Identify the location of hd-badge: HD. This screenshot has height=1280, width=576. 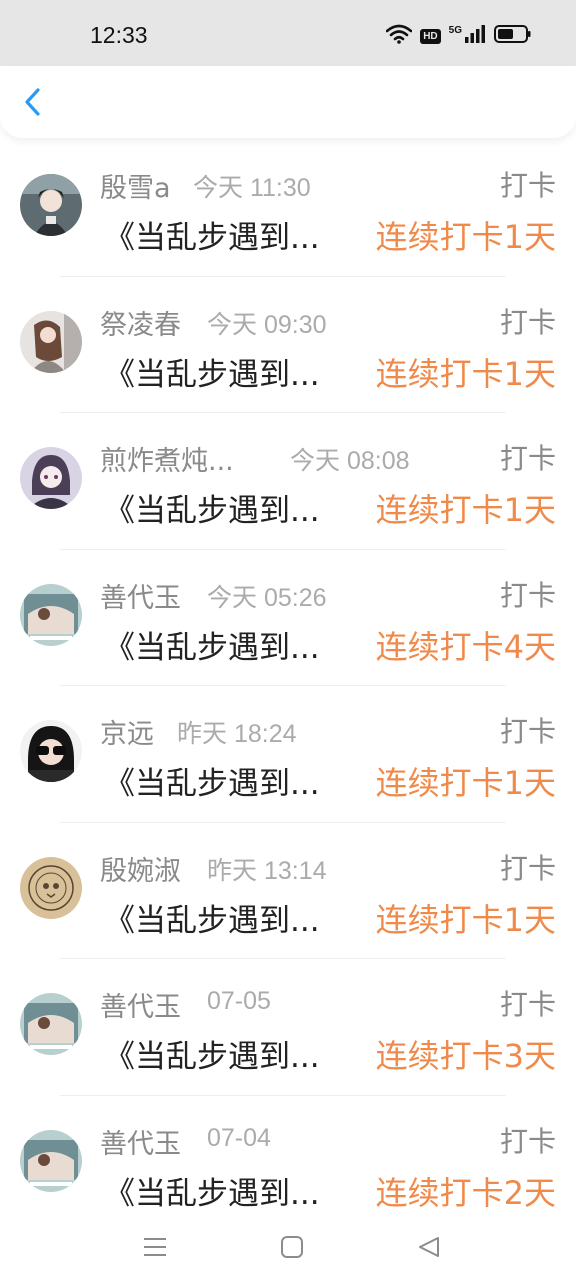
(430, 36).